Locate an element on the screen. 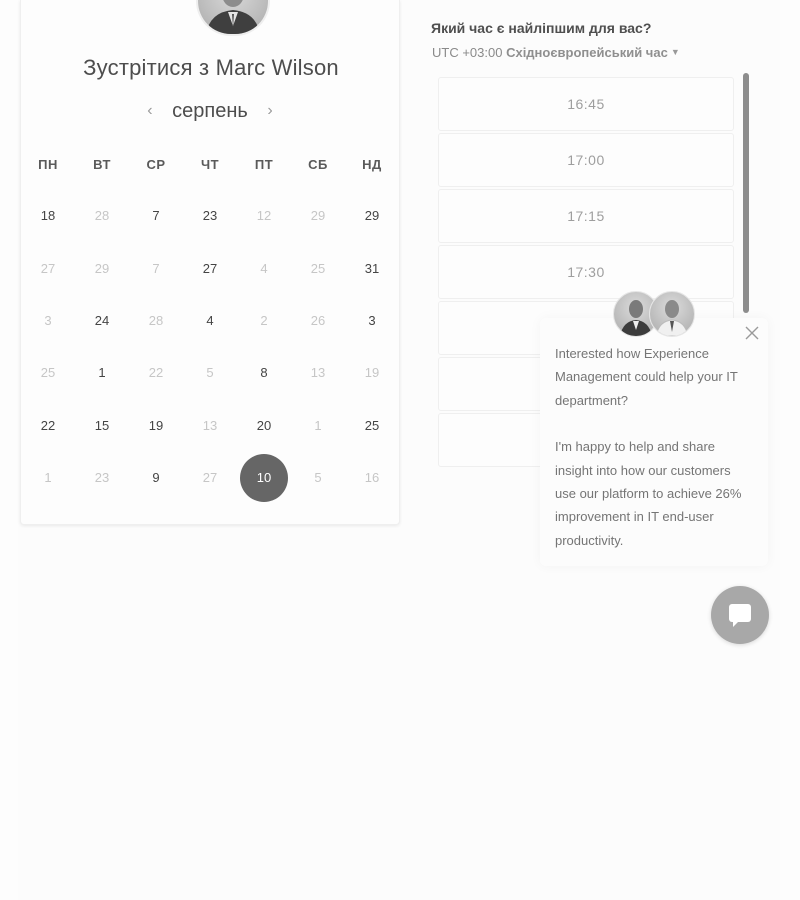 This screenshot has width=800, height=900. chevron-left-icon: ‹ is located at coordinates (149, 111).